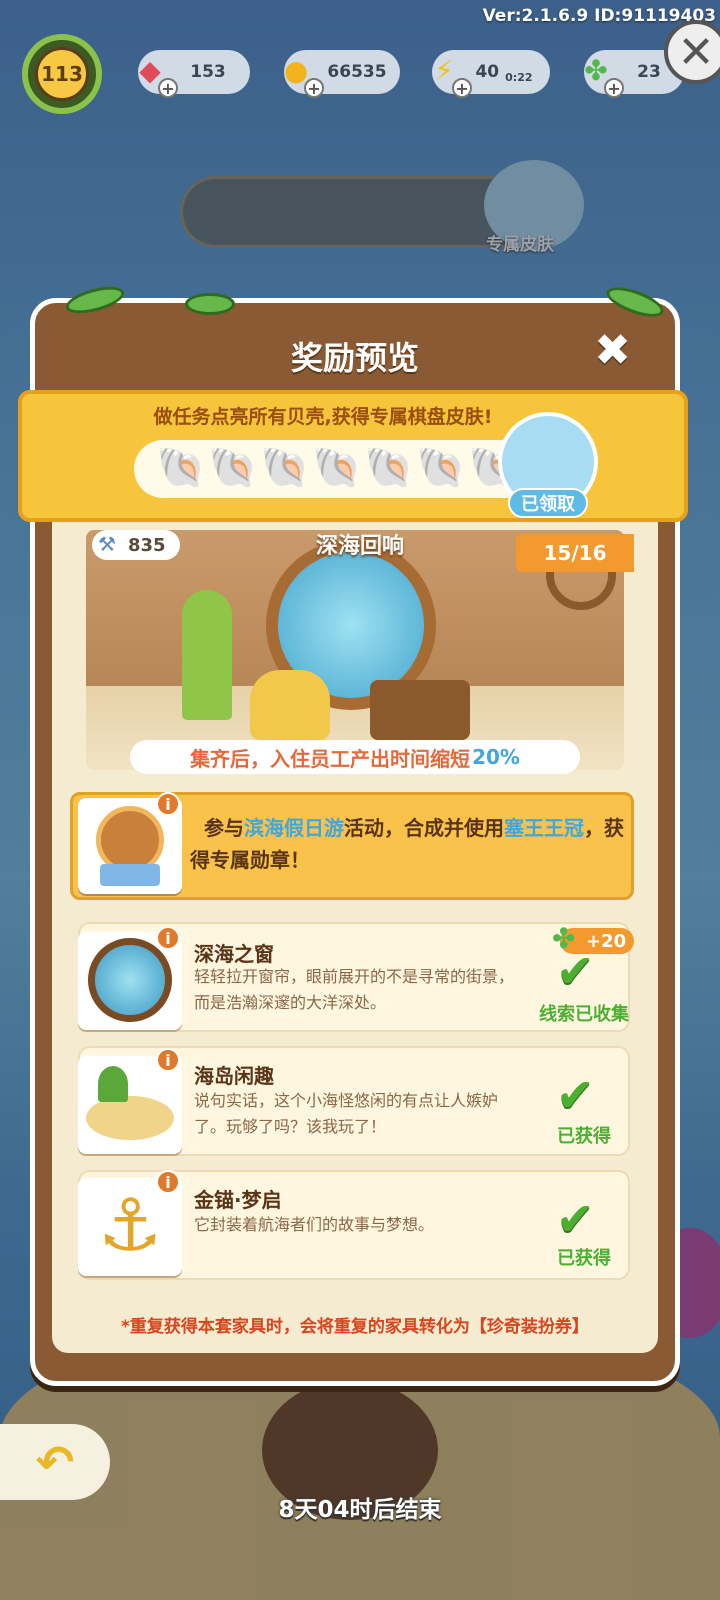  I want to click on energy-counter: ⚡ + 40 0:22, so click(491, 74).